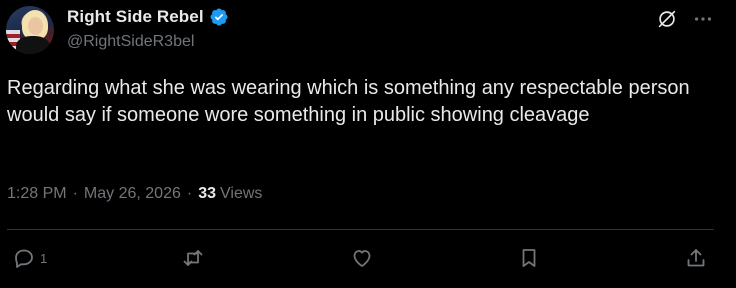  What do you see at coordinates (703, 19) in the screenshot?
I see `more-icon` at bounding box center [703, 19].